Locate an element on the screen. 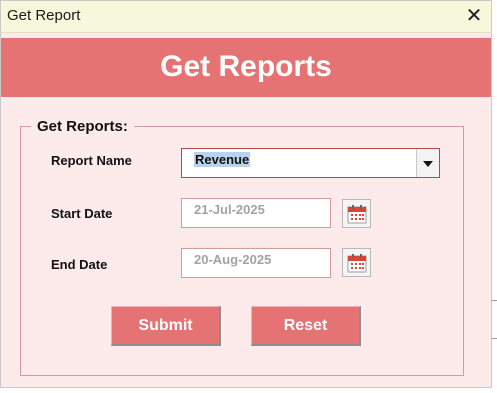  start-date-calendar-button is located at coordinates (356, 213).